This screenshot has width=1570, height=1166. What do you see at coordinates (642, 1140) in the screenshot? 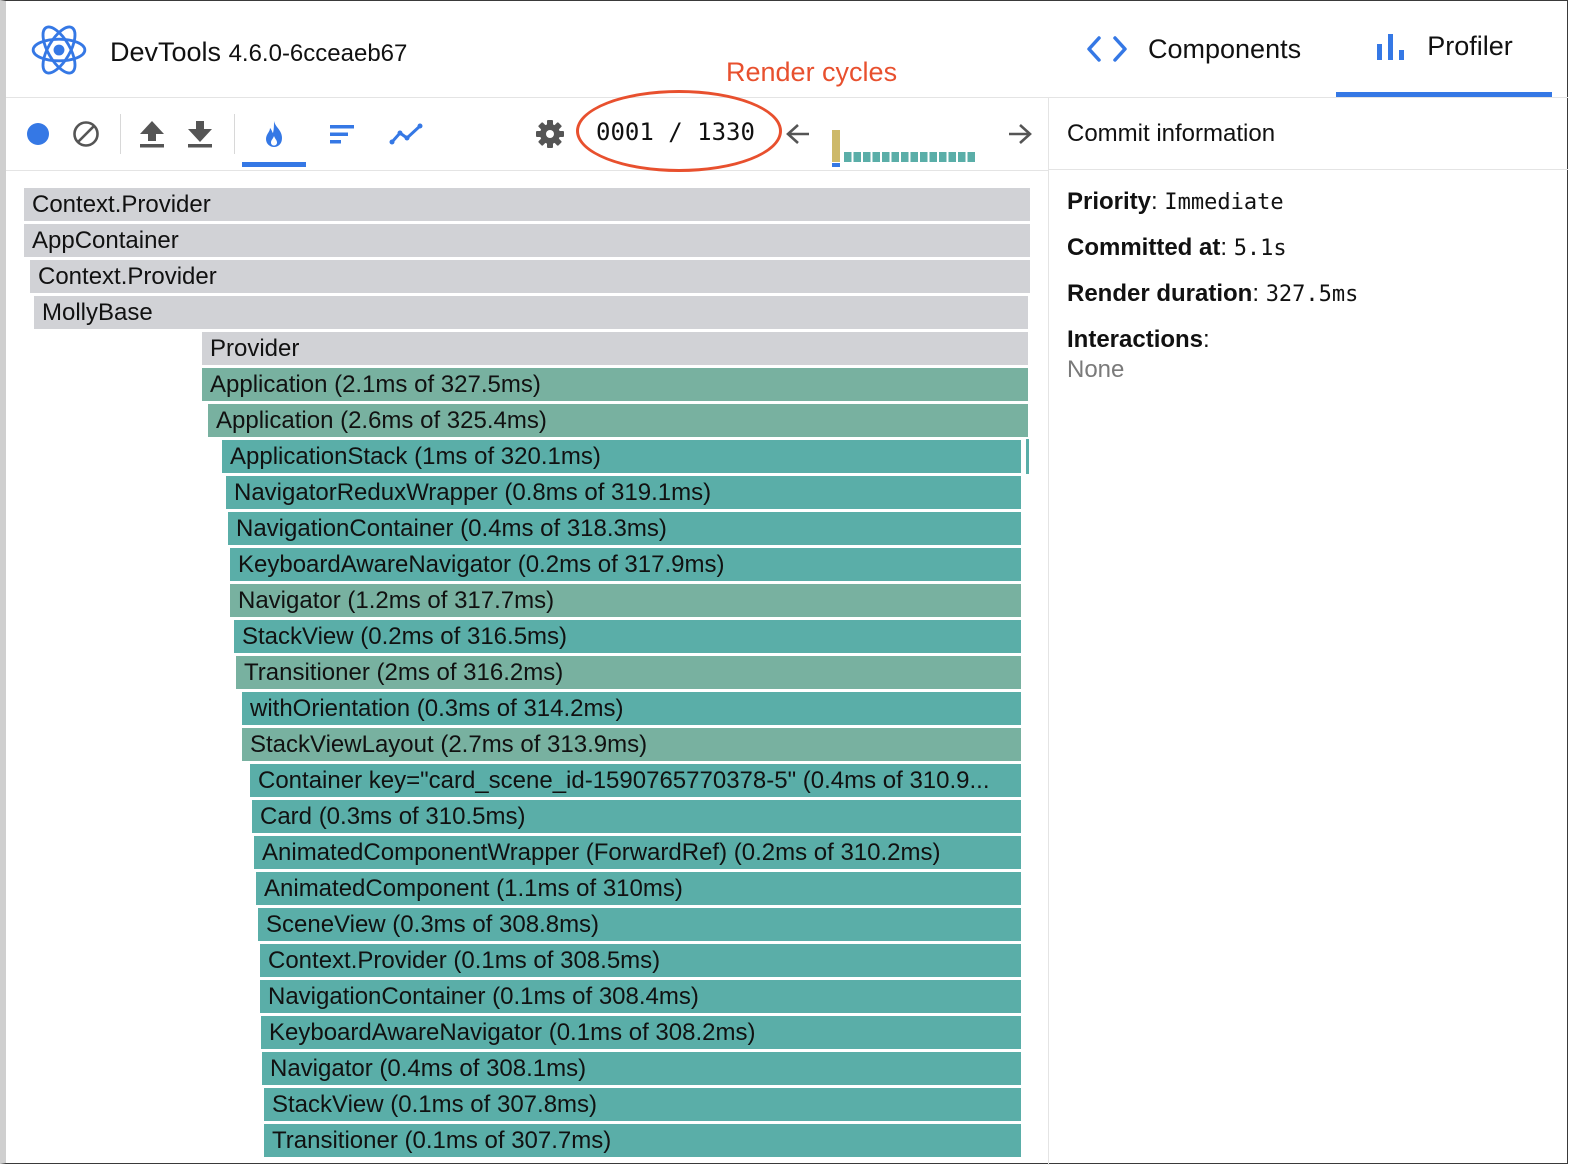
I see `flamegraph-node: Transitioner (0.1ms of 307.7ms)` at bounding box center [642, 1140].